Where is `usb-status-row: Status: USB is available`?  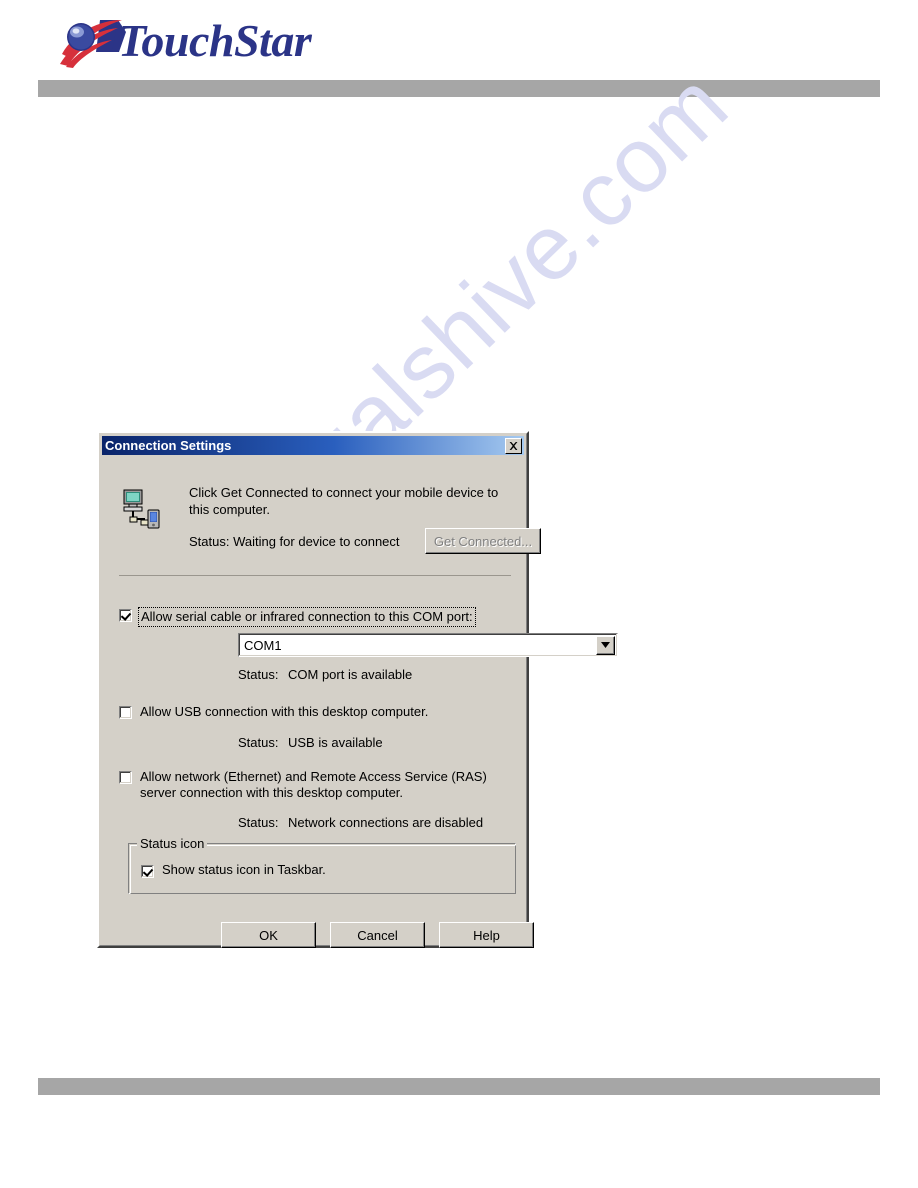 usb-status-row: Status: USB is available is located at coordinates (310, 742).